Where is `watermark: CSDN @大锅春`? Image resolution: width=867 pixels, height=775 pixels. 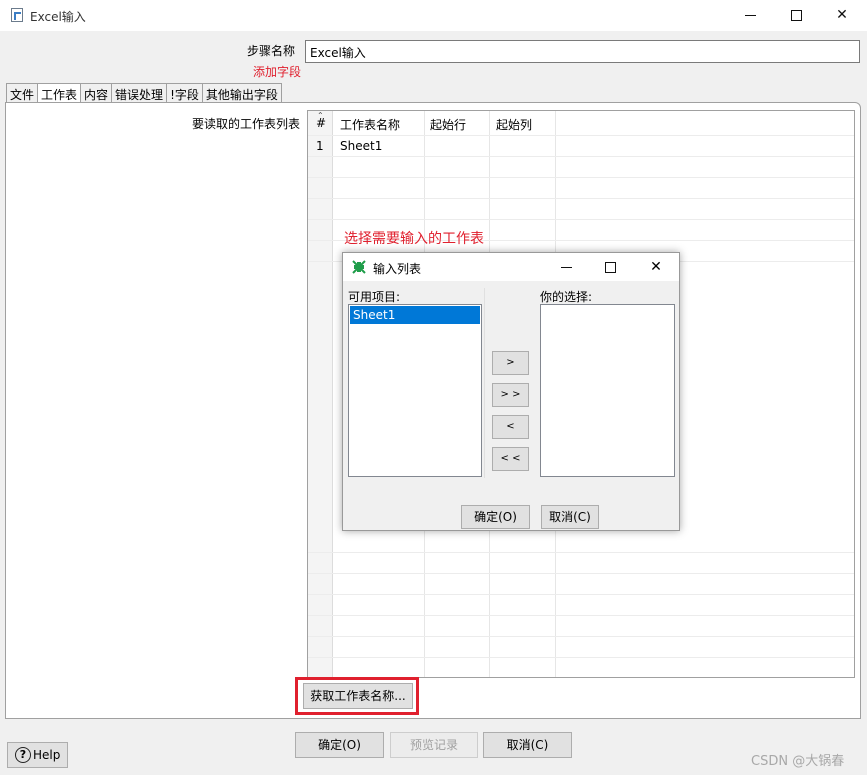
watermark: CSDN @大锅春 is located at coordinates (798, 761).